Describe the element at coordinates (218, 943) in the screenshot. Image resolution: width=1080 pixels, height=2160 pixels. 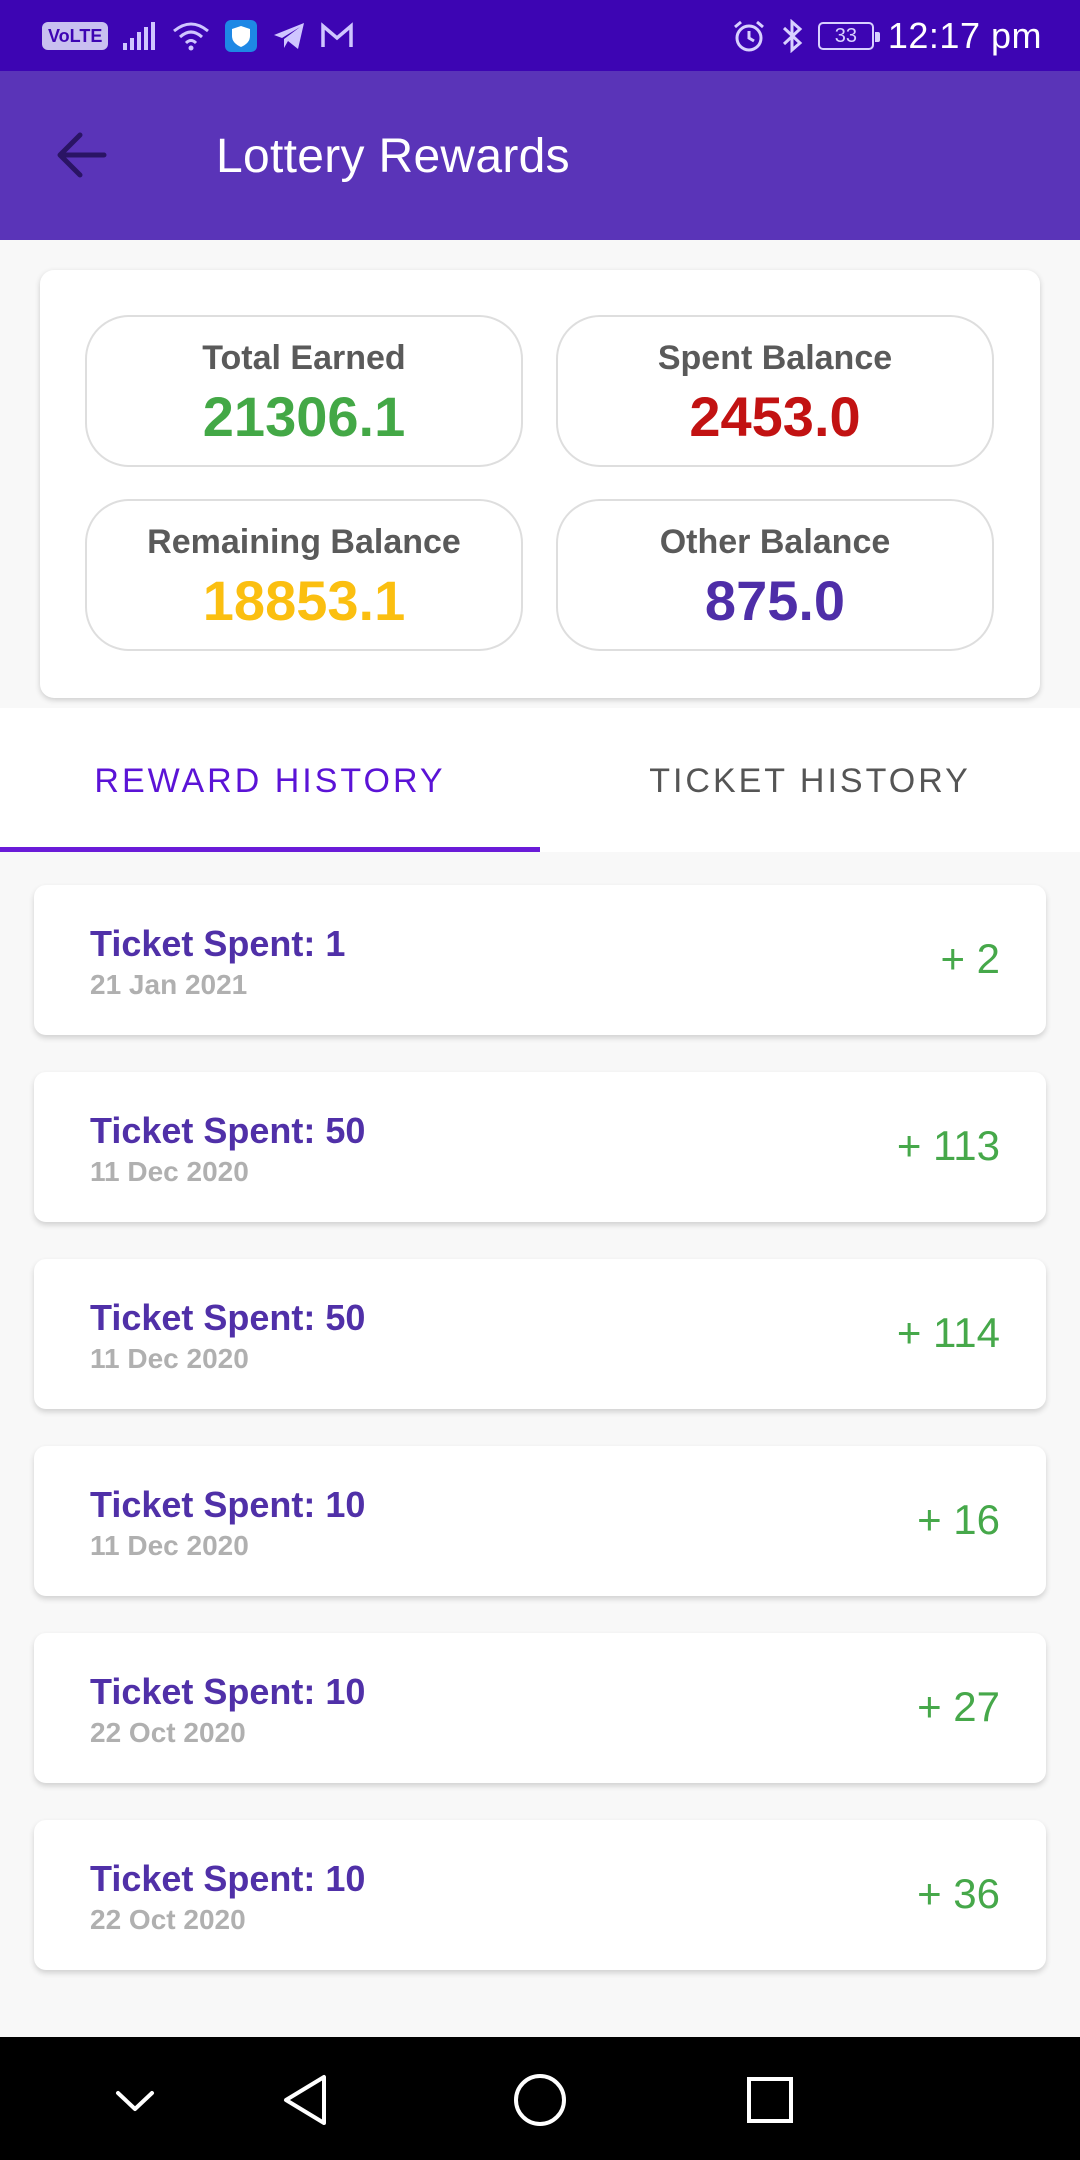
I see `item-title: Ticket Spent: 1` at that location.